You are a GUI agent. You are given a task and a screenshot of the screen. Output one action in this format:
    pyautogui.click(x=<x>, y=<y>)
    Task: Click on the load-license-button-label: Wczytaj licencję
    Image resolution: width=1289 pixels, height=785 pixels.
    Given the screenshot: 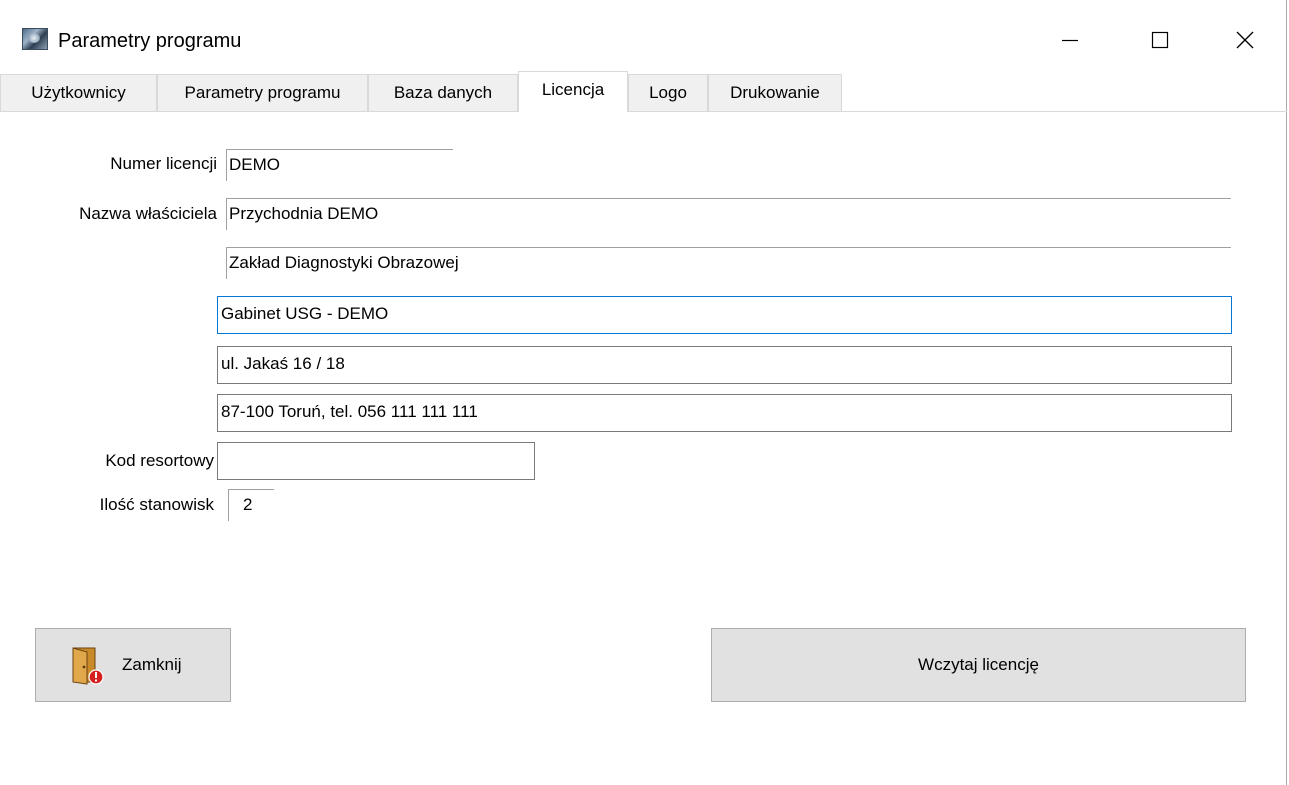 What is the action you would take?
    pyautogui.click(x=978, y=664)
    